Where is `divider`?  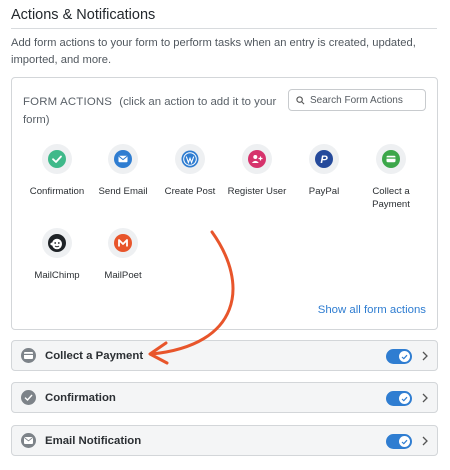
divider is located at coordinates (224, 28).